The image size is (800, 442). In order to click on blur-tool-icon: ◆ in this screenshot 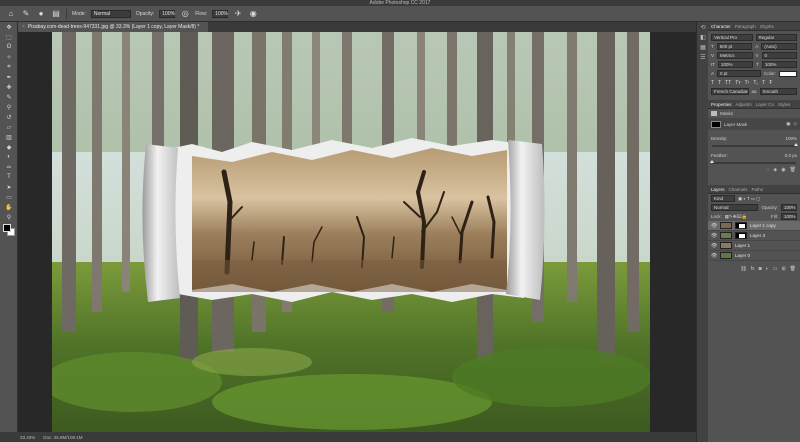, I will do `click(9, 147)`.